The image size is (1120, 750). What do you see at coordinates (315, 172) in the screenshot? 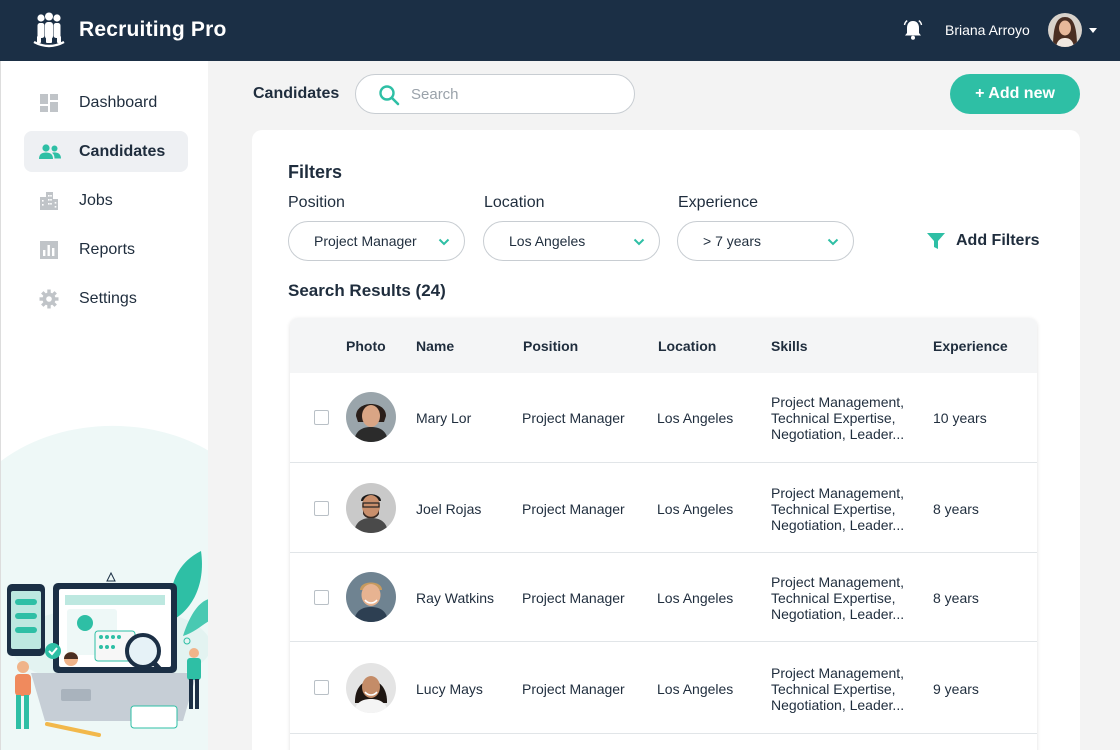
I see `filters-title: Filters` at bounding box center [315, 172].